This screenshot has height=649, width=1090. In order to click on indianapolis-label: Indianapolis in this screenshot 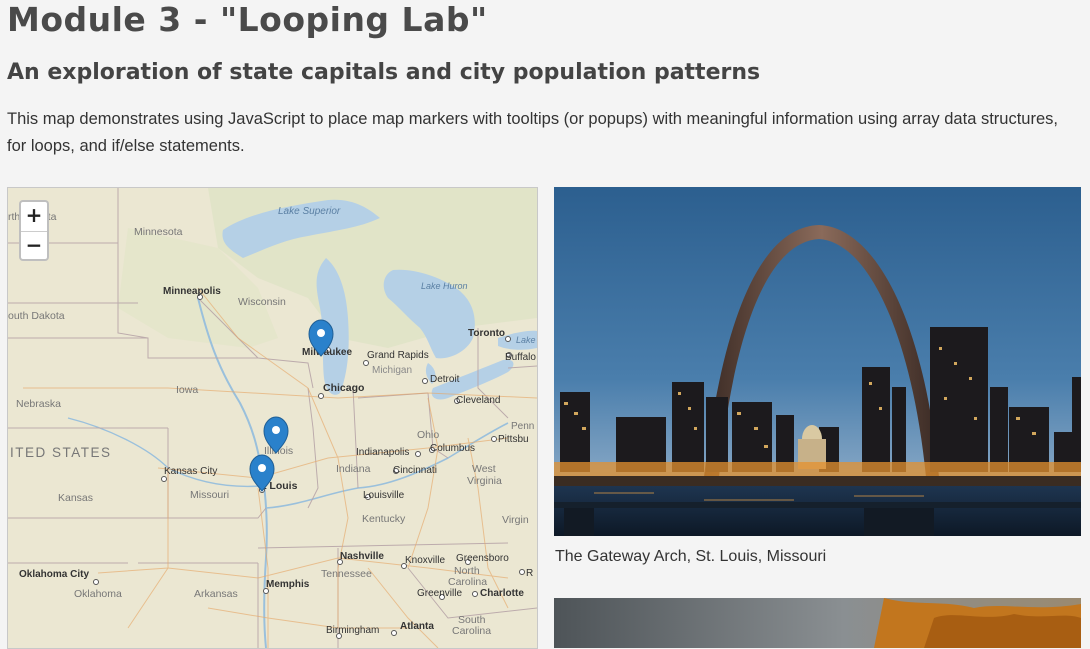, I will do `click(382, 452)`.